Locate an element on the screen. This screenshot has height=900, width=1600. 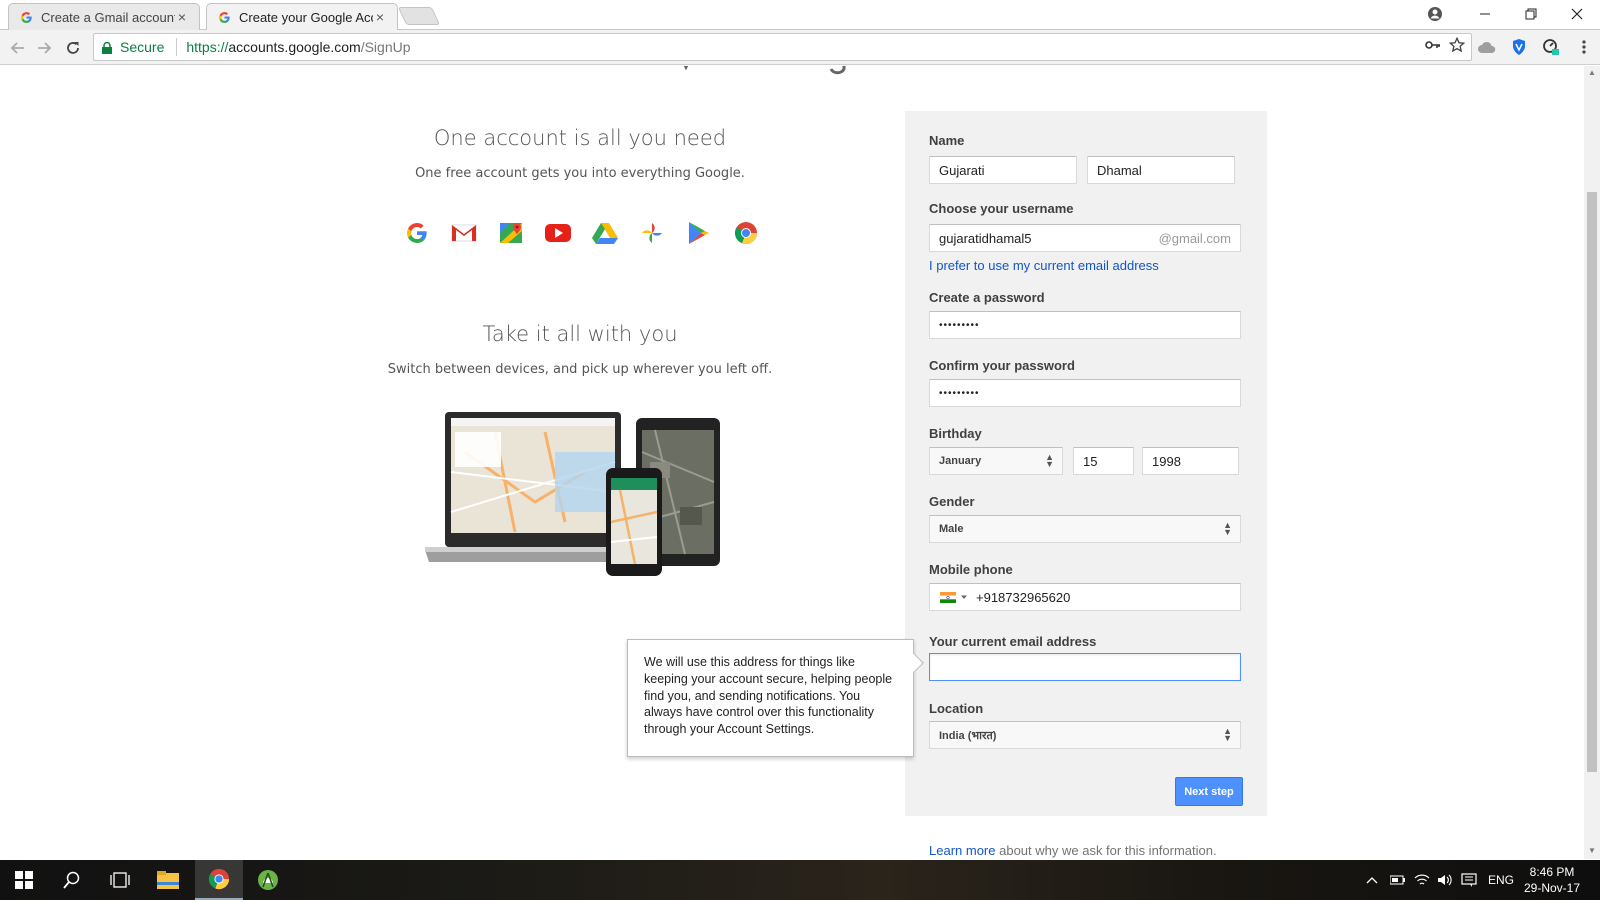
promo-title-one-account: One account is all you need is located at coordinates (580, 138).